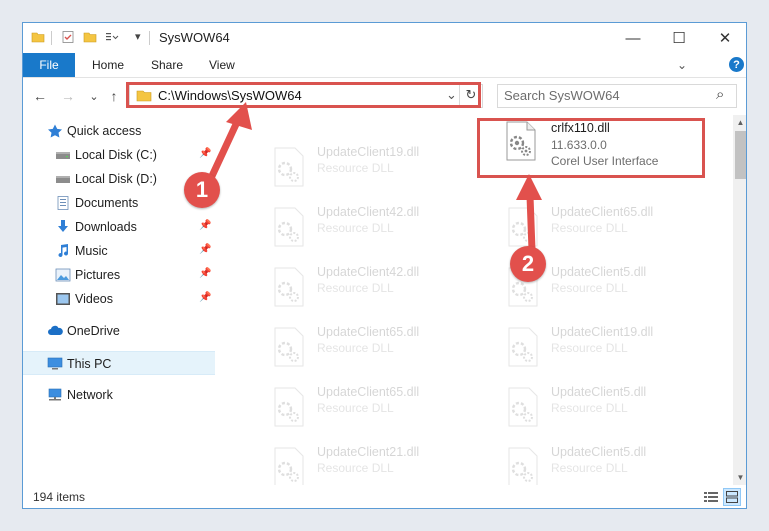  What do you see at coordinates (89, 364) in the screenshot?
I see `sidebar-item-label: This PC` at bounding box center [89, 364].